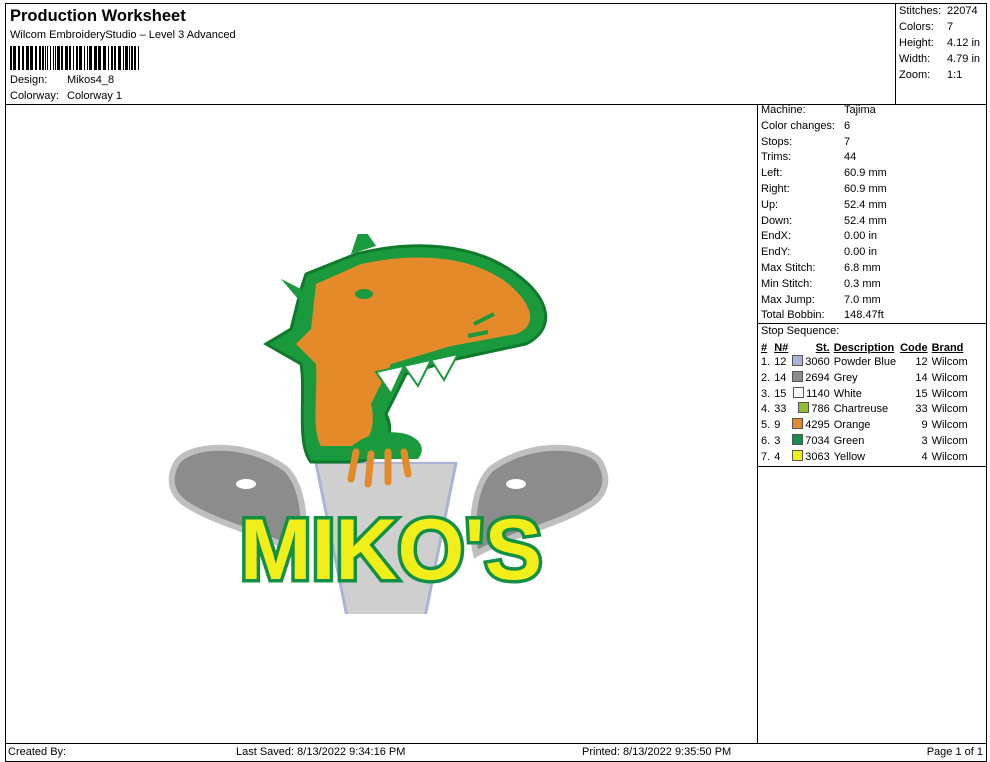  I want to click on color-code: 4, so click(924, 456).